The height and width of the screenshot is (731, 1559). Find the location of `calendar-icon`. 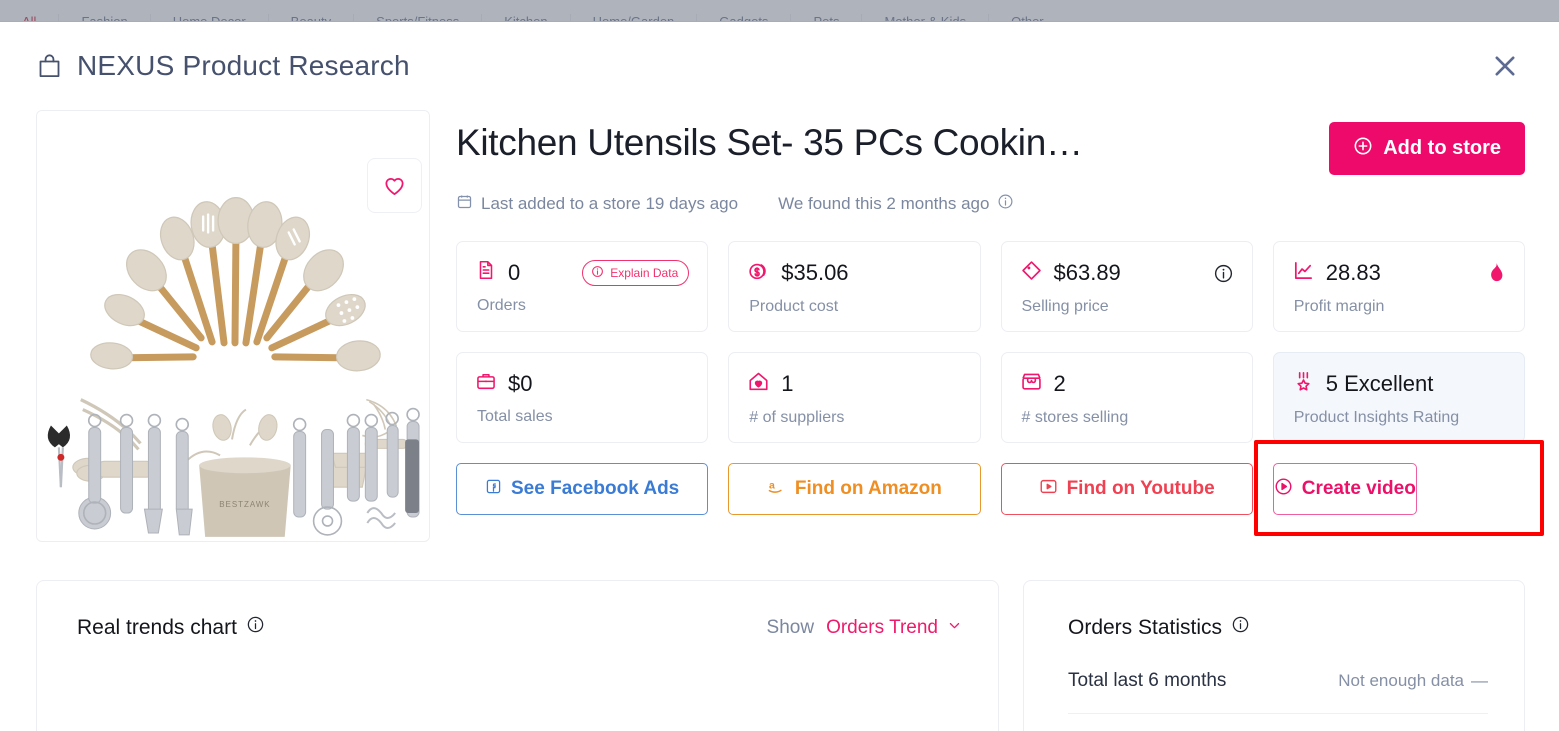

calendar-icon is located at coordinates (464, 204).